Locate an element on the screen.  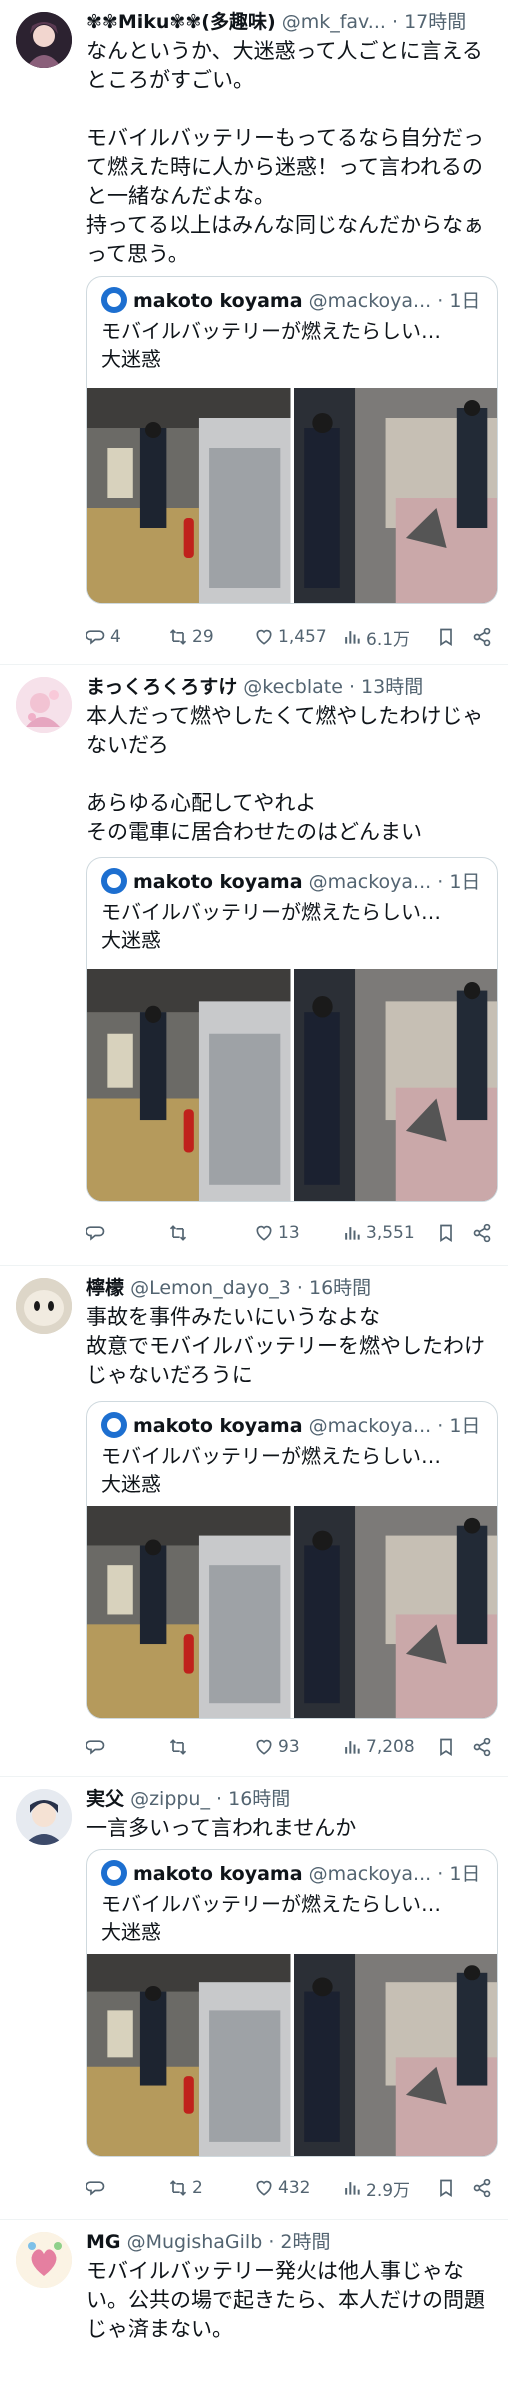
views-button: 2.9万 is located at coordinates (376, 2188).